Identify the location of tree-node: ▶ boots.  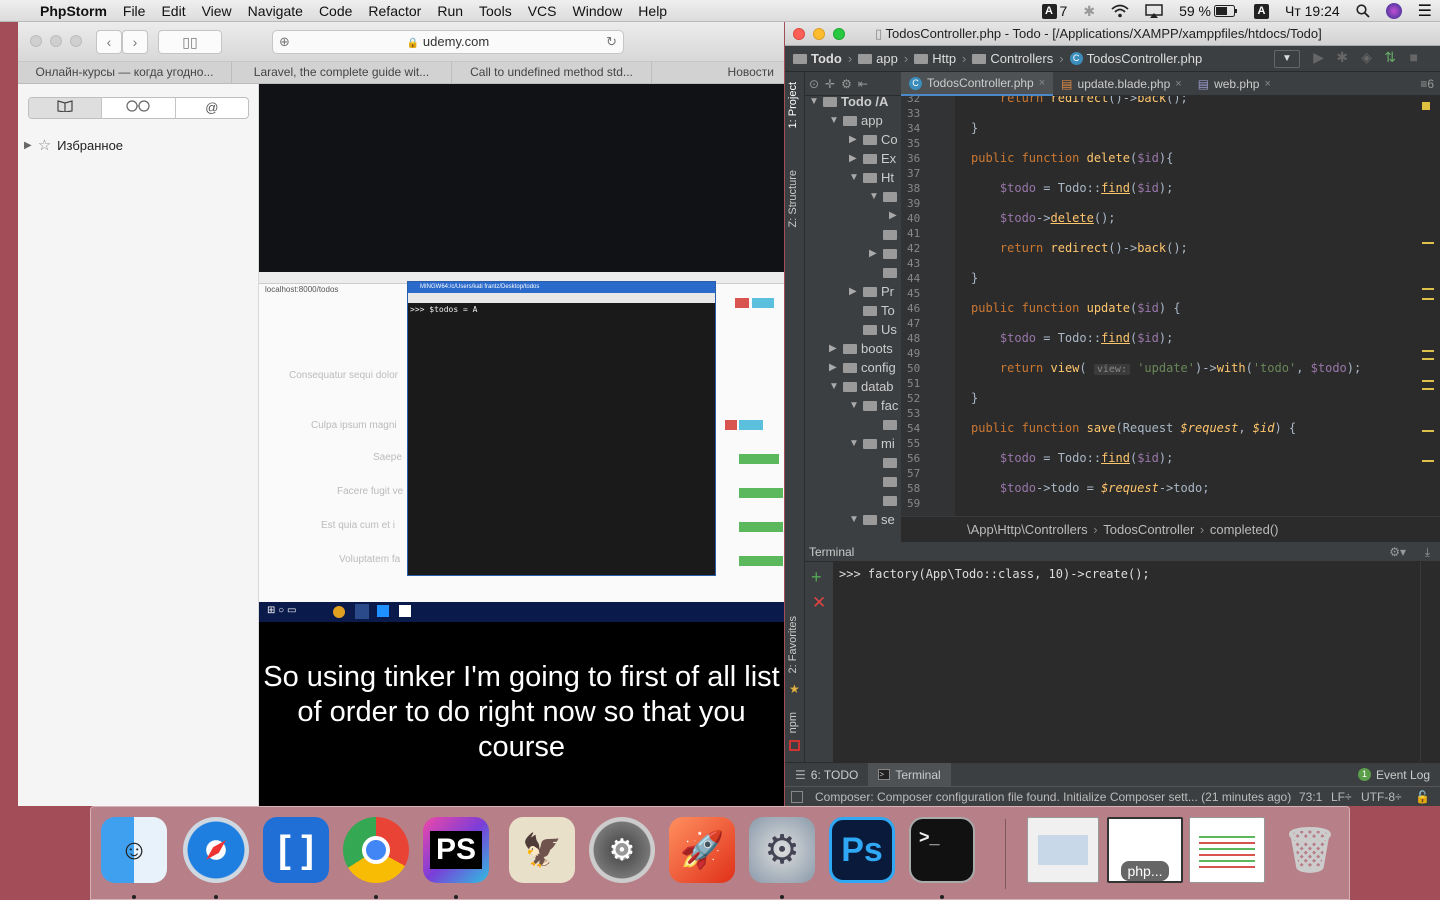
(861, 348).